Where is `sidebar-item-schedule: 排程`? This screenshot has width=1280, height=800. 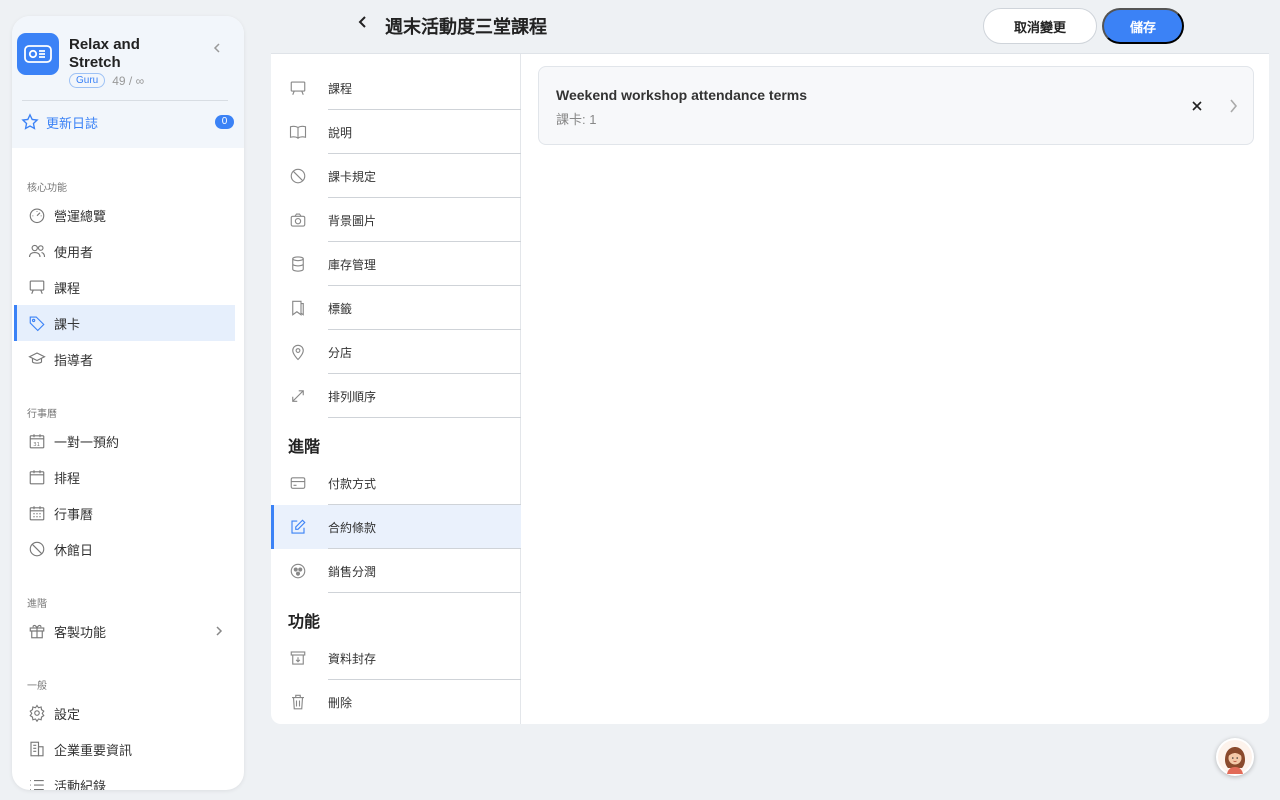 sidebar-item-schedule: 排程 is located at coordinates (124, 477).